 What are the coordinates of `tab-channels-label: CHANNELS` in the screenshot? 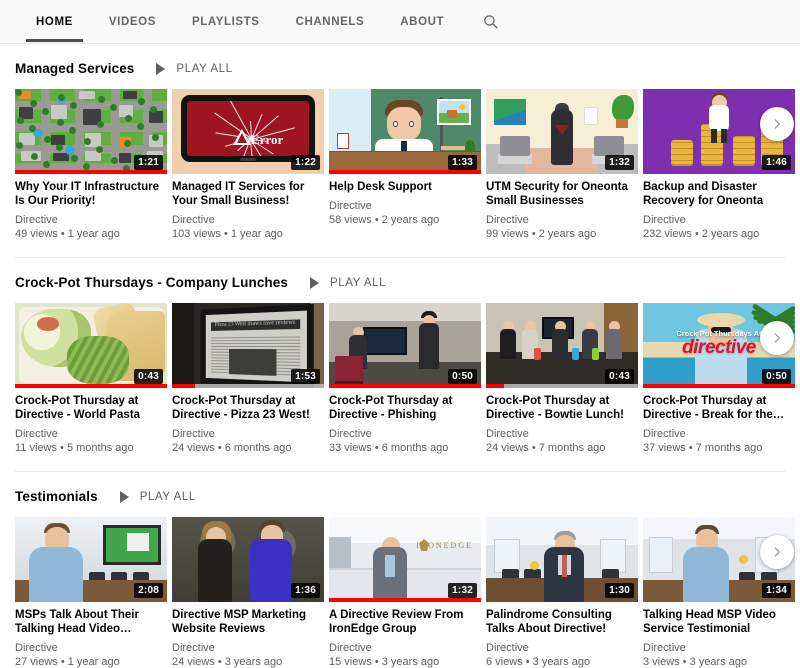 It's located at (330, 21).